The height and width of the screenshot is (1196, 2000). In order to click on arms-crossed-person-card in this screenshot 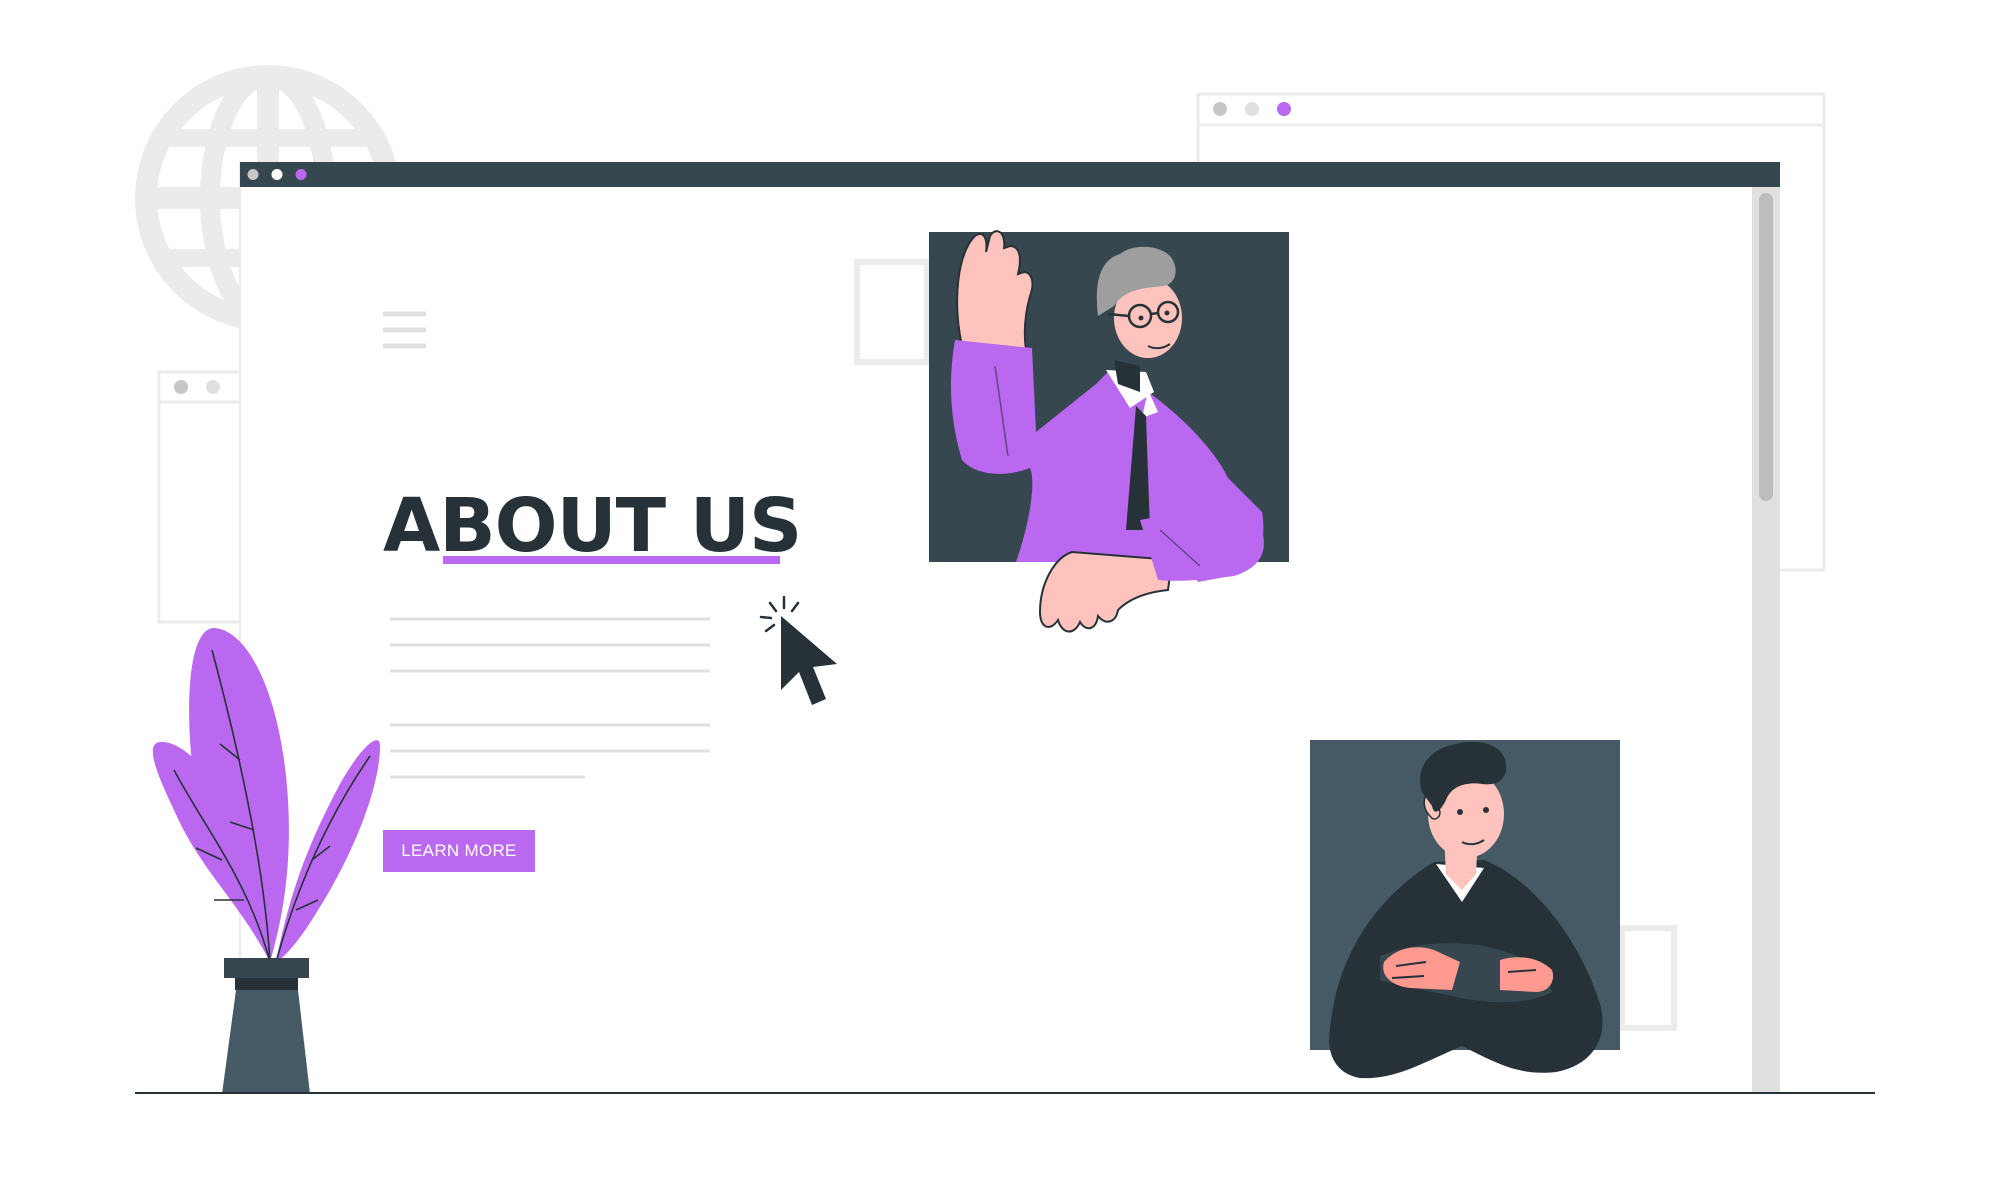, I will do `click(1465, 909)`.